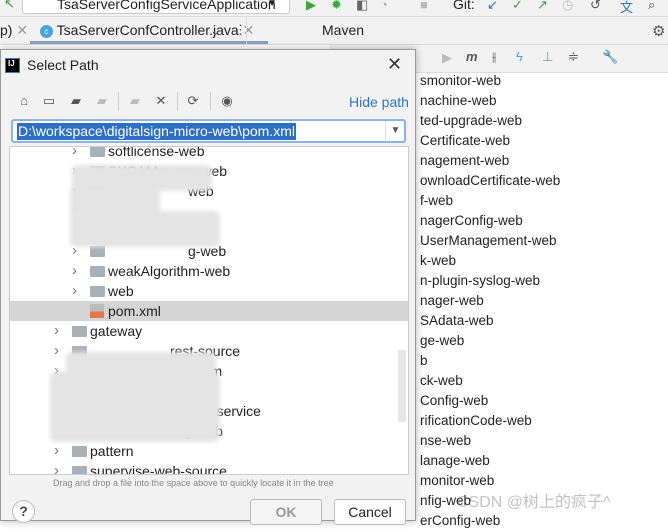  I want to click on help-button: ?, so click(23, 511).